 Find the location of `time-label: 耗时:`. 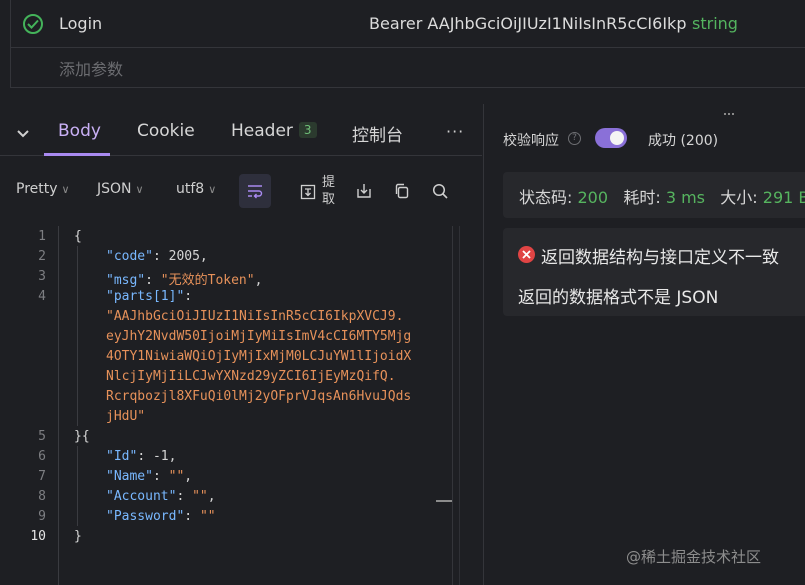

time-label: 耗时: is located at coordinates (642, 197).